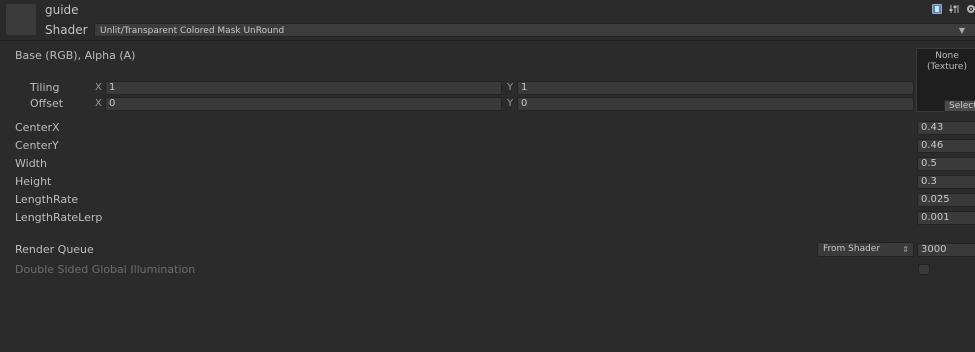 This screenshot has height=352, width=975. I want to click on texture-slot-text: None (Texture), so click(945, 62).